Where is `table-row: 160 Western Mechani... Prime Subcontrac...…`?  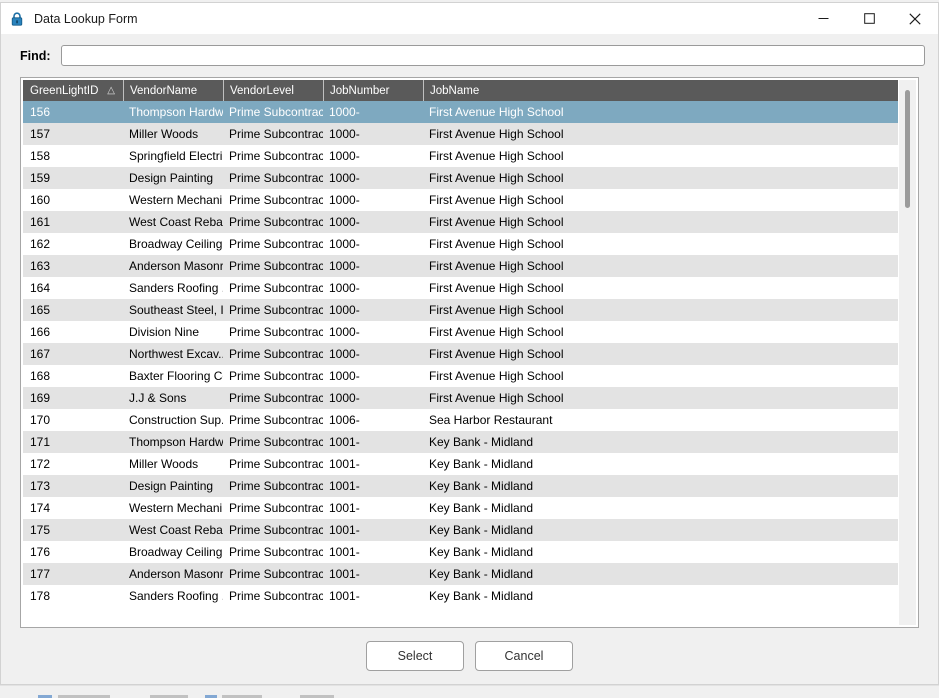 table-row: 160 Western Mechani... Prime Subcontrac...… is located at coordinates (460, 200).